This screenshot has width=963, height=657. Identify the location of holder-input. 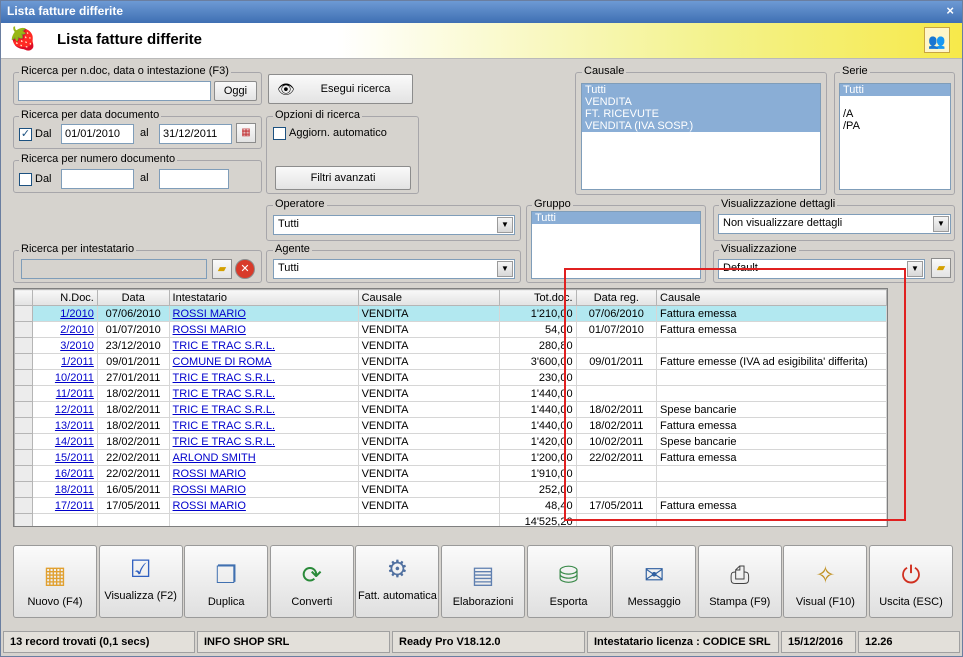
(114, 269).